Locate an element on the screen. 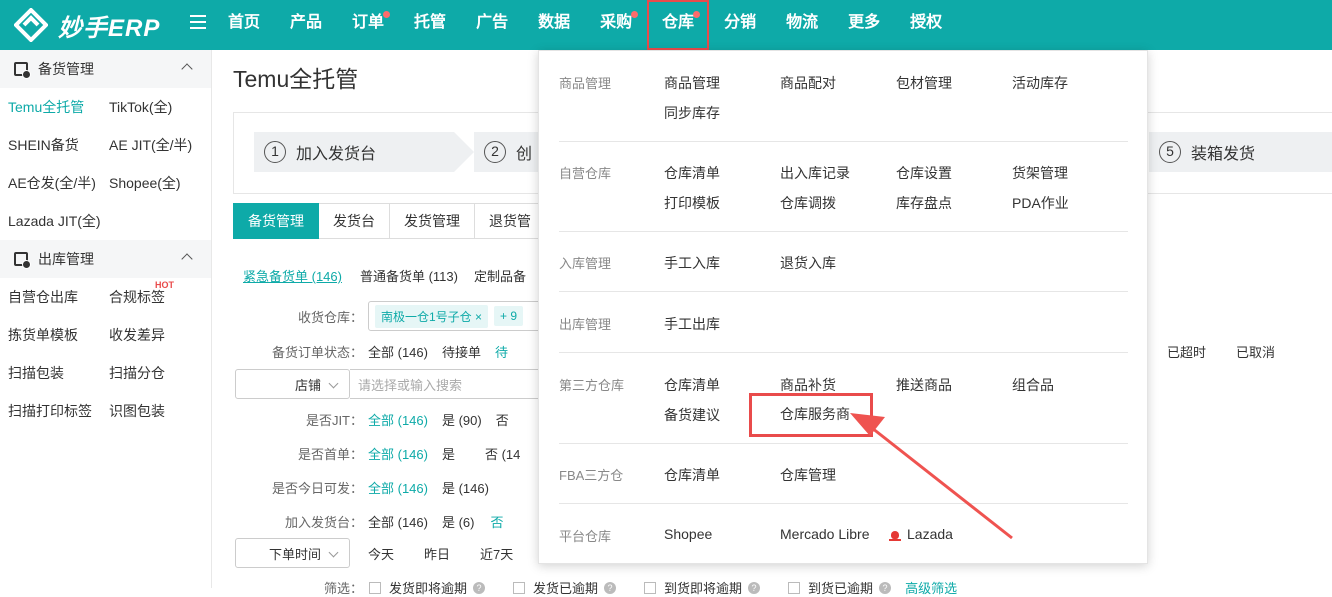  dd-item-fba-warehouse-manage: 仓库管理 is located at coordinates (808, 475).